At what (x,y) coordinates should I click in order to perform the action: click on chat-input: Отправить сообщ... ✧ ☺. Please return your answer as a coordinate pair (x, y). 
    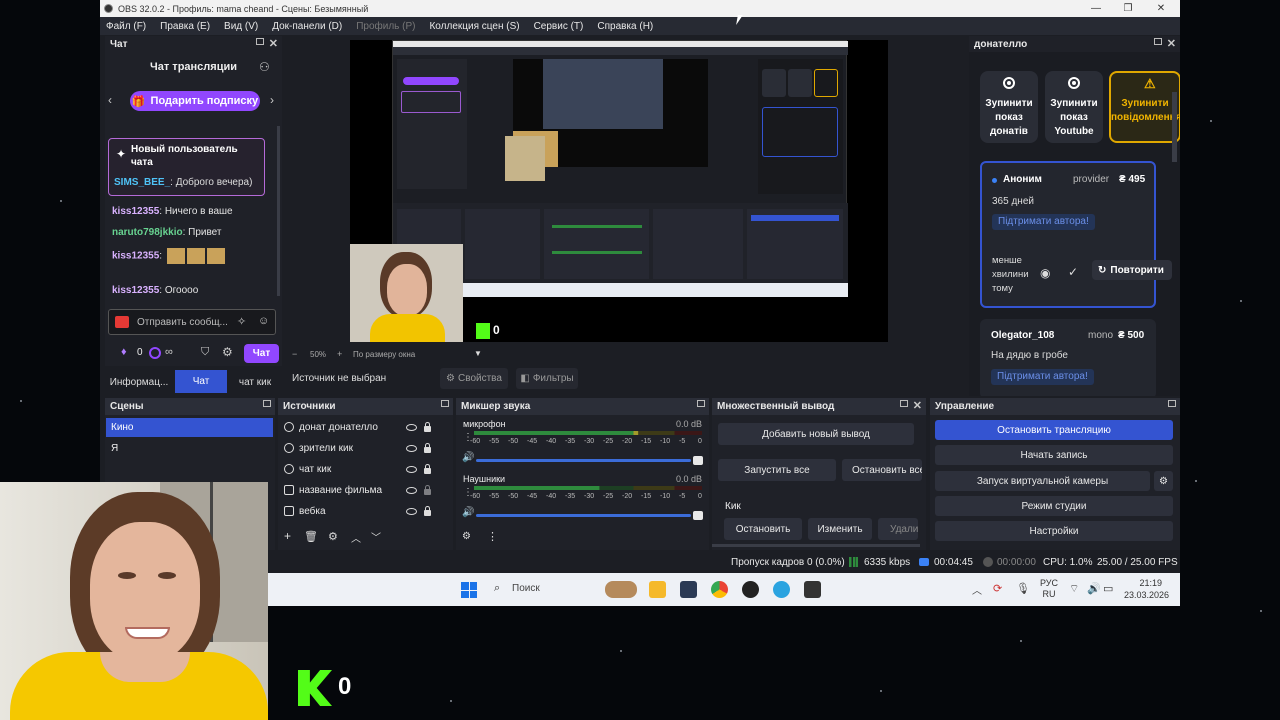
    Looking at the image, I should click on (192, 322).